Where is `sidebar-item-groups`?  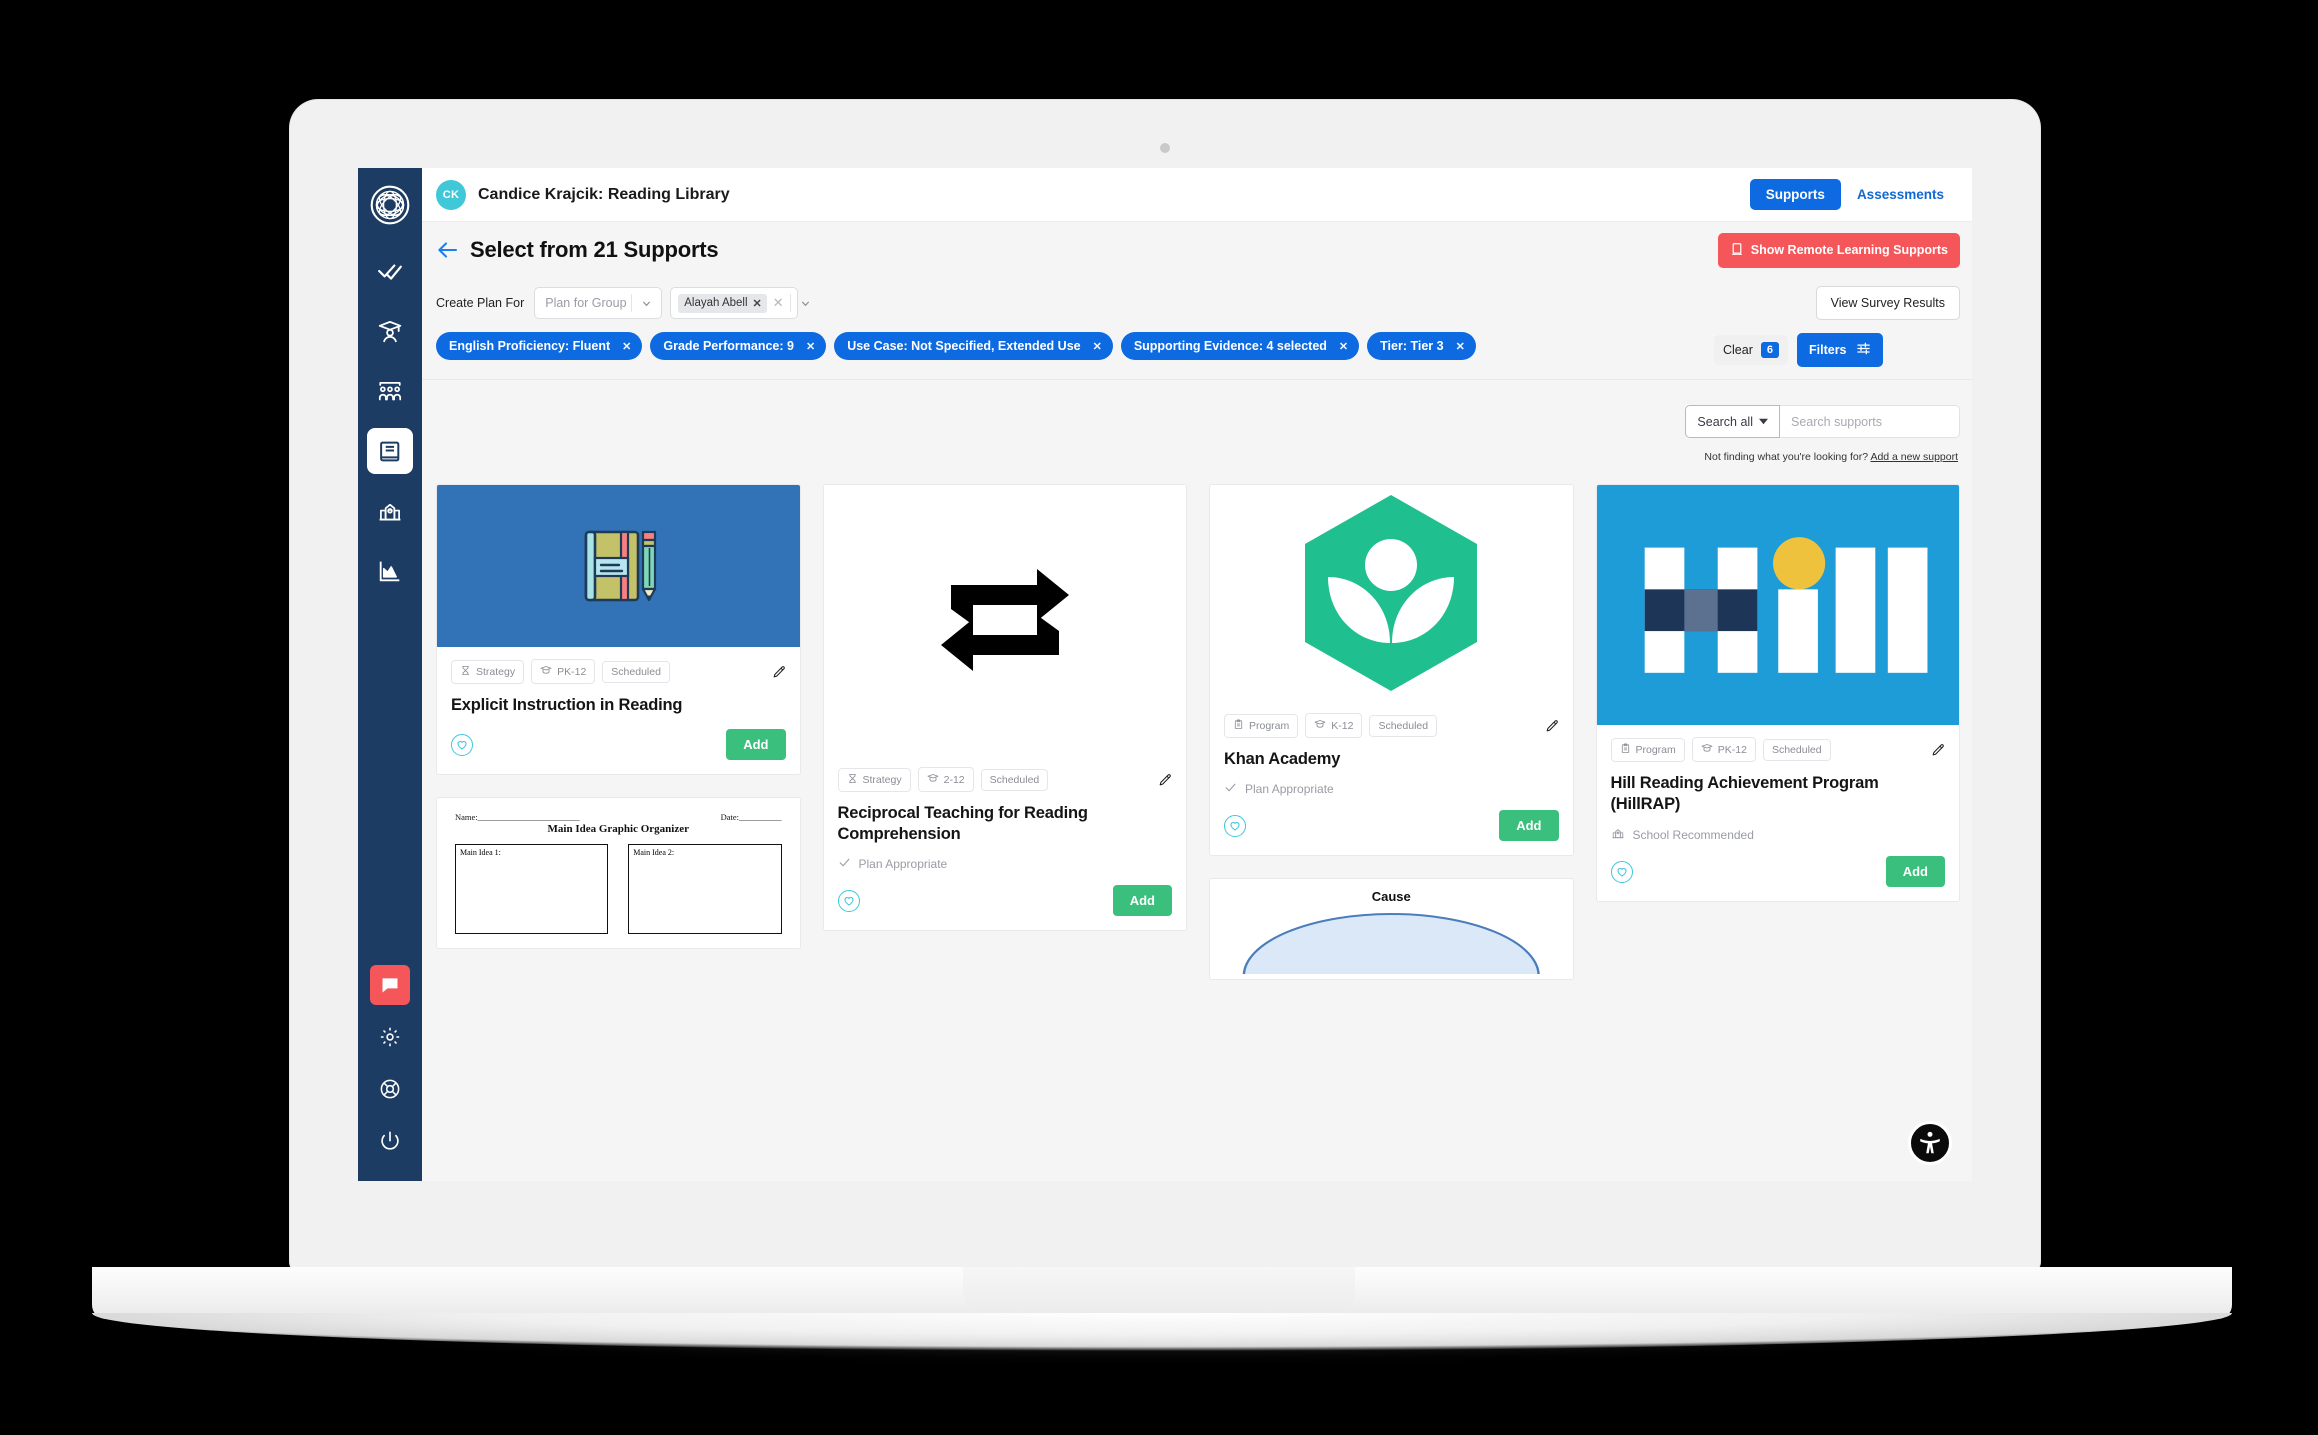
sidebar-item-groups is located at coordinates (390, 391).